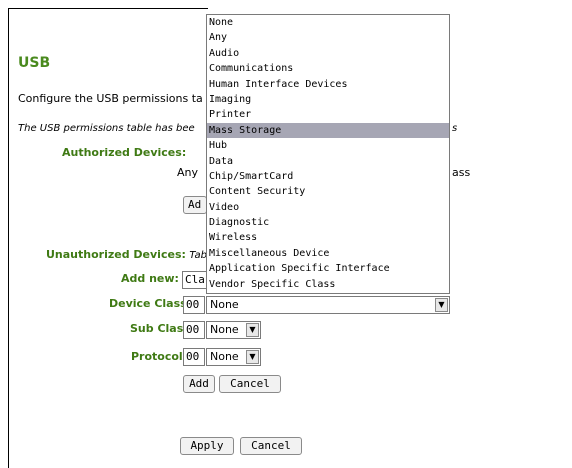 The image size is (572, 468). Describe the element at coordinates (150, 303) in the screenshot. I see `device-class-label: Device Class:` at that location.